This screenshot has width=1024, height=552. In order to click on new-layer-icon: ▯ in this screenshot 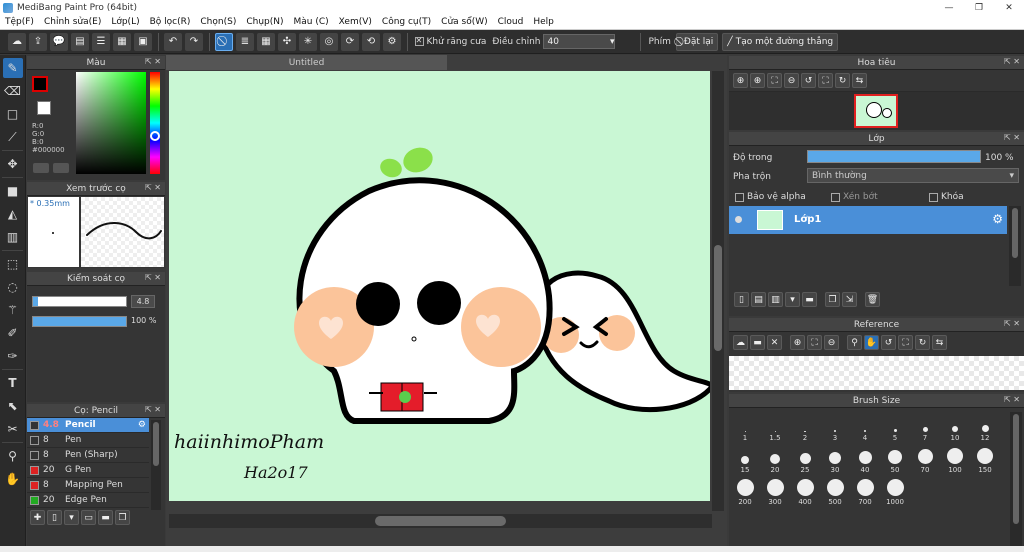, I will do `click(741, 299)`.